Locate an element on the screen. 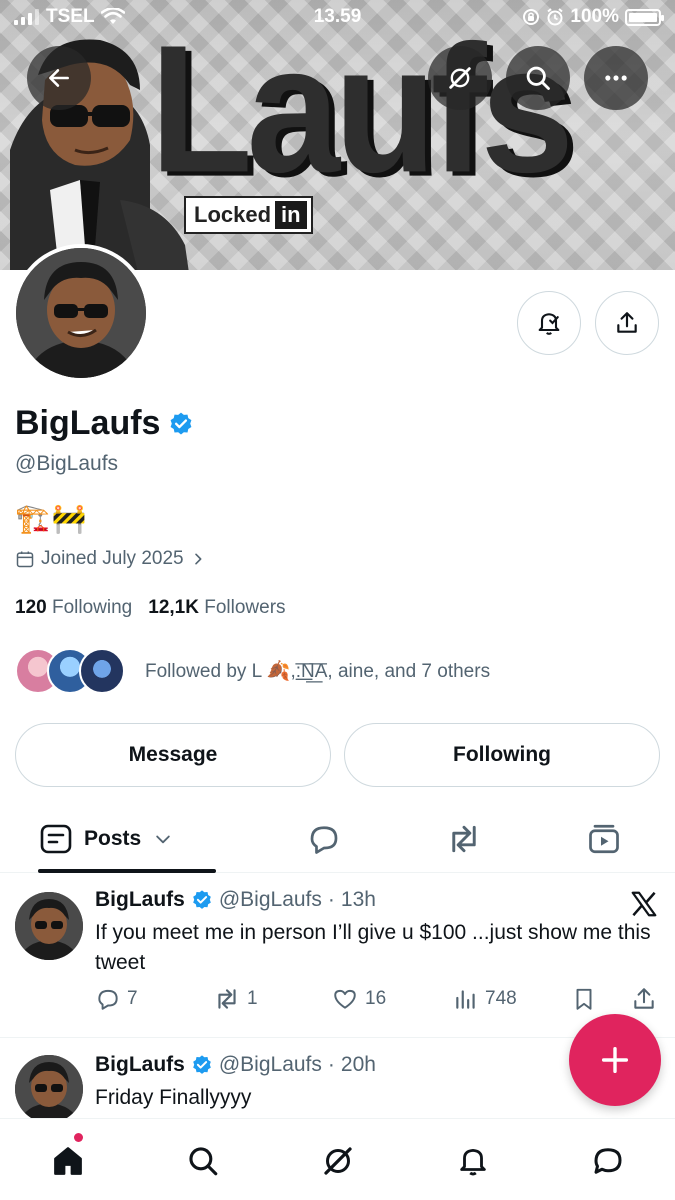 Image resolution: width=675 pixels, height=1200 pixels. display-name: BigLaufs is located at coordinates (104, 423).